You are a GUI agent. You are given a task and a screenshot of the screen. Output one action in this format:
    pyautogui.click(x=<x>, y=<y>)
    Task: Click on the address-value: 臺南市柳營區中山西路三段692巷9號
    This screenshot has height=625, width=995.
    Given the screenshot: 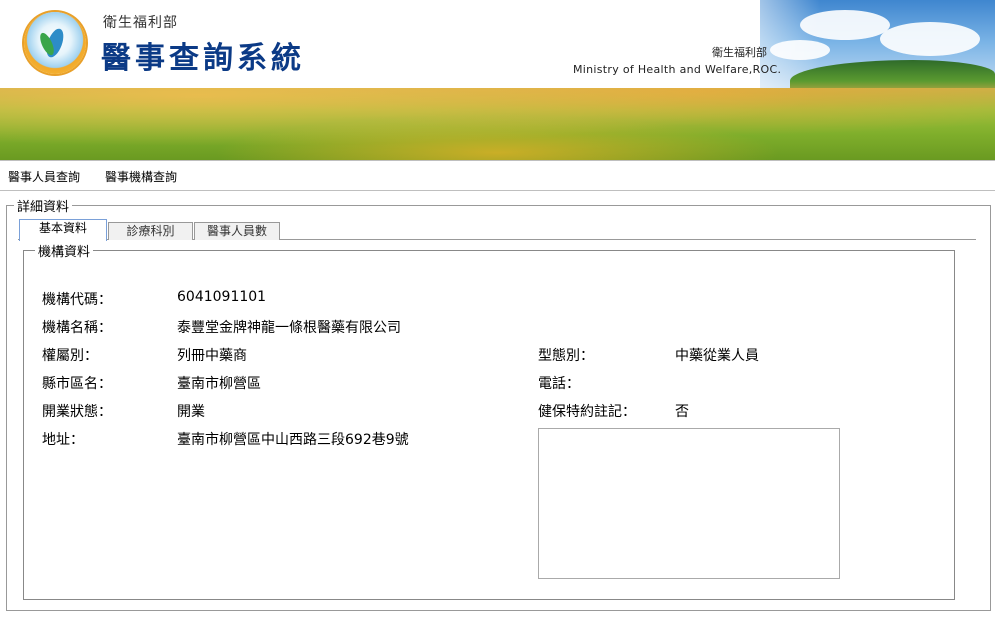 What is the action you would take?
    pyautogui.click(x=293, y=440)
    